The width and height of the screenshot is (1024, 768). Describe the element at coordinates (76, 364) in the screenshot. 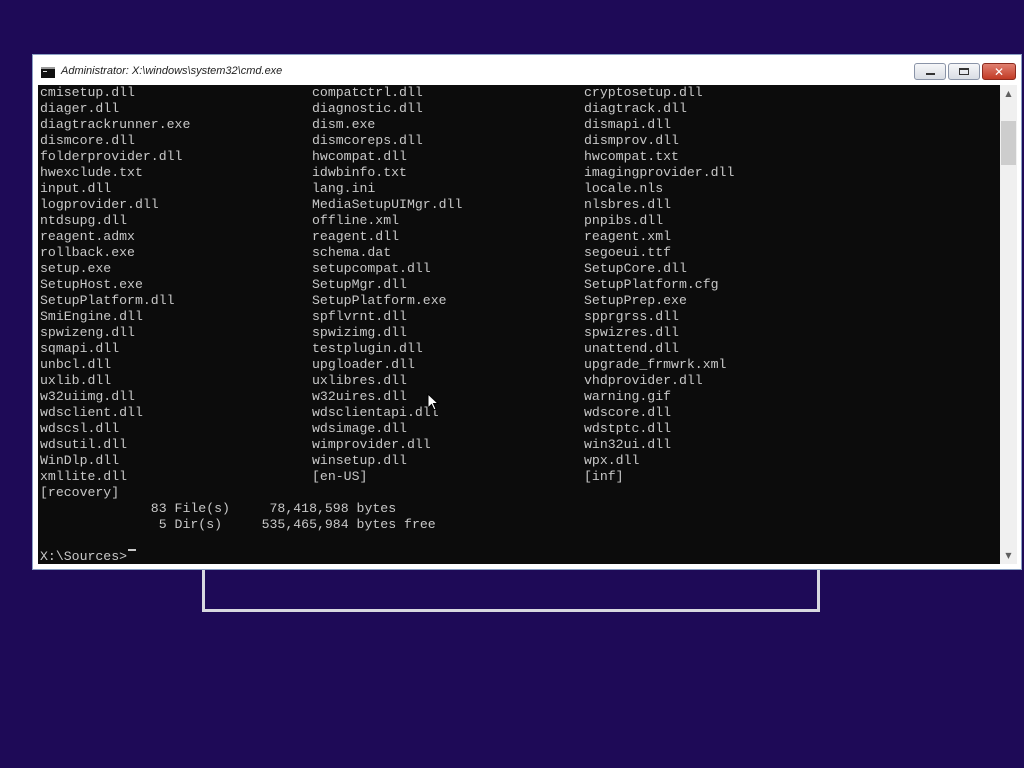

I see `file-entry: unbcl.dll` at that location.